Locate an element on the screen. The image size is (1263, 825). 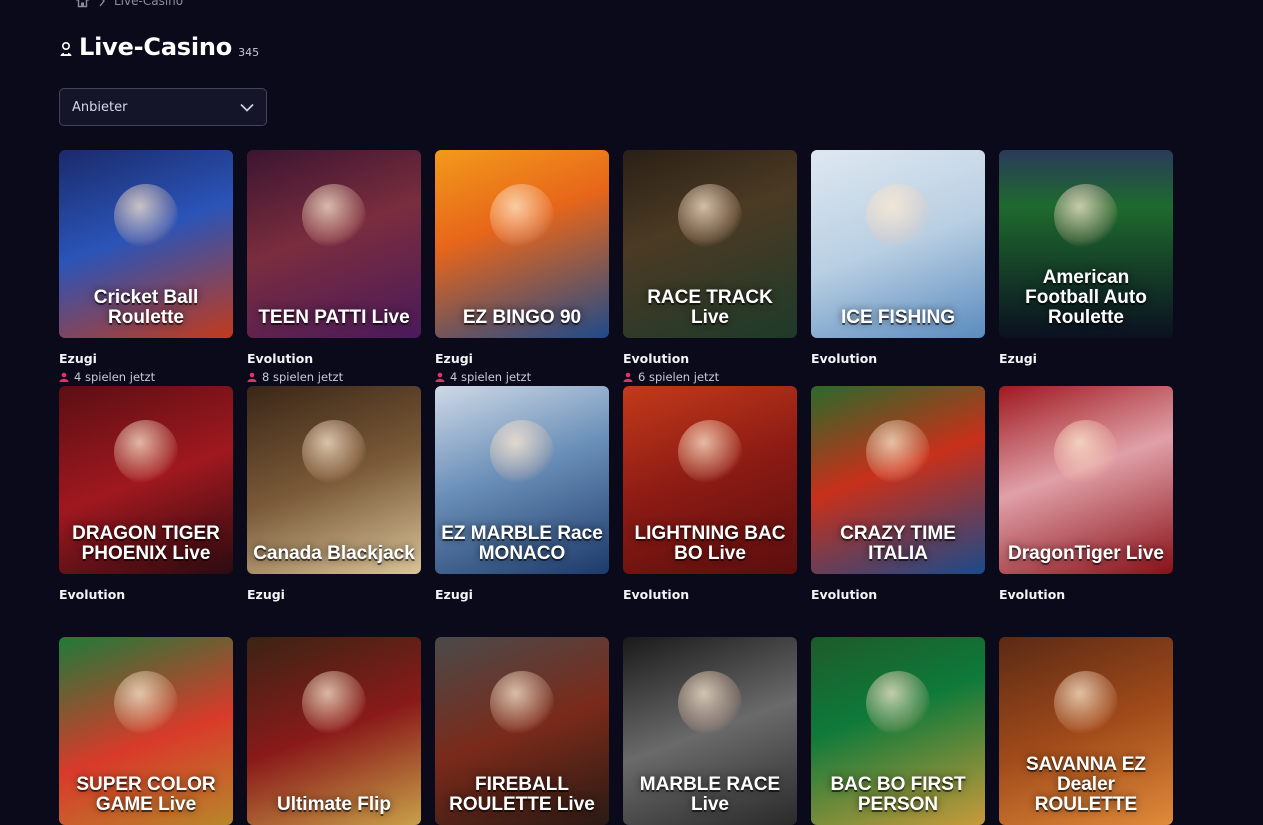
game-title: CRAZY TIME ITALIA is located at coordinates (898, 543).